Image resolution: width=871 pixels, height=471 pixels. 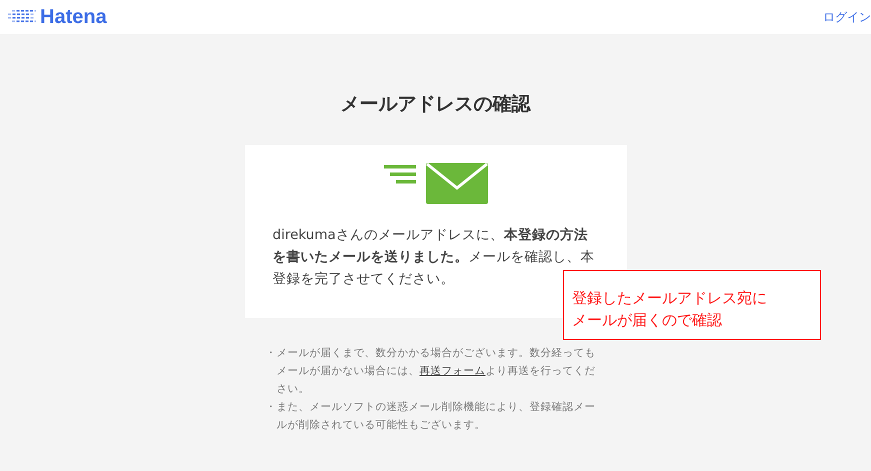 What do you see at coordinates (453, 370) in the screenshot?
I see `resend-form-link: 再送フォーム` at bounding box center [453, 370].